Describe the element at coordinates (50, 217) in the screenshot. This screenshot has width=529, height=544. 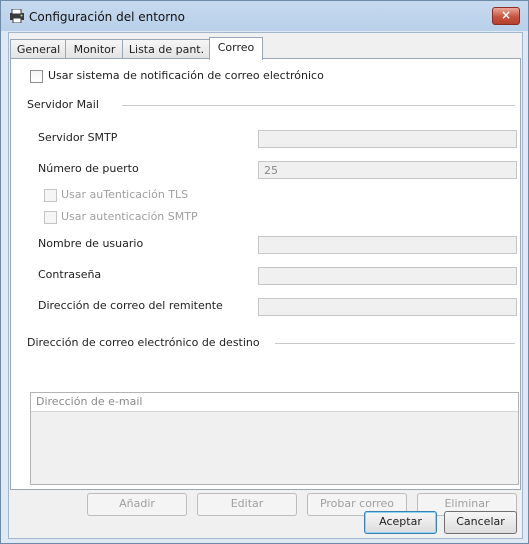
I see `smtp-auth-checkbox` at that location.